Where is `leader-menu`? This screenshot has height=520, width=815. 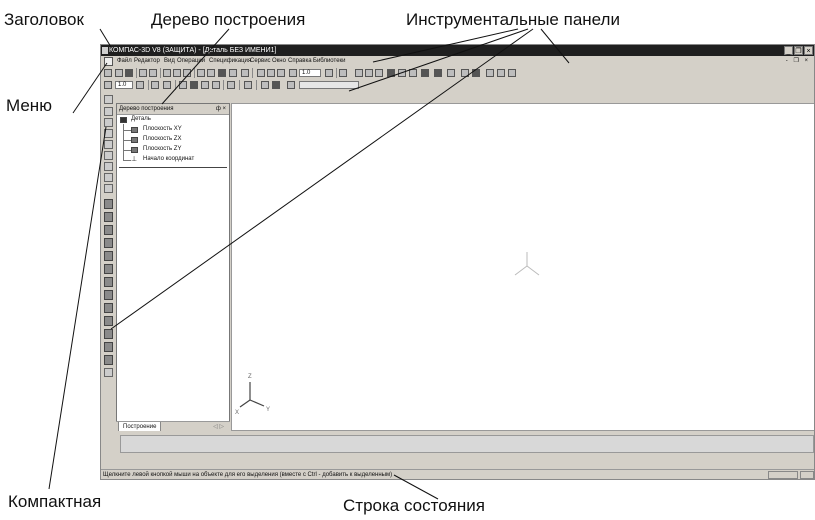
leader-menu is located at coordinates (90, 88).